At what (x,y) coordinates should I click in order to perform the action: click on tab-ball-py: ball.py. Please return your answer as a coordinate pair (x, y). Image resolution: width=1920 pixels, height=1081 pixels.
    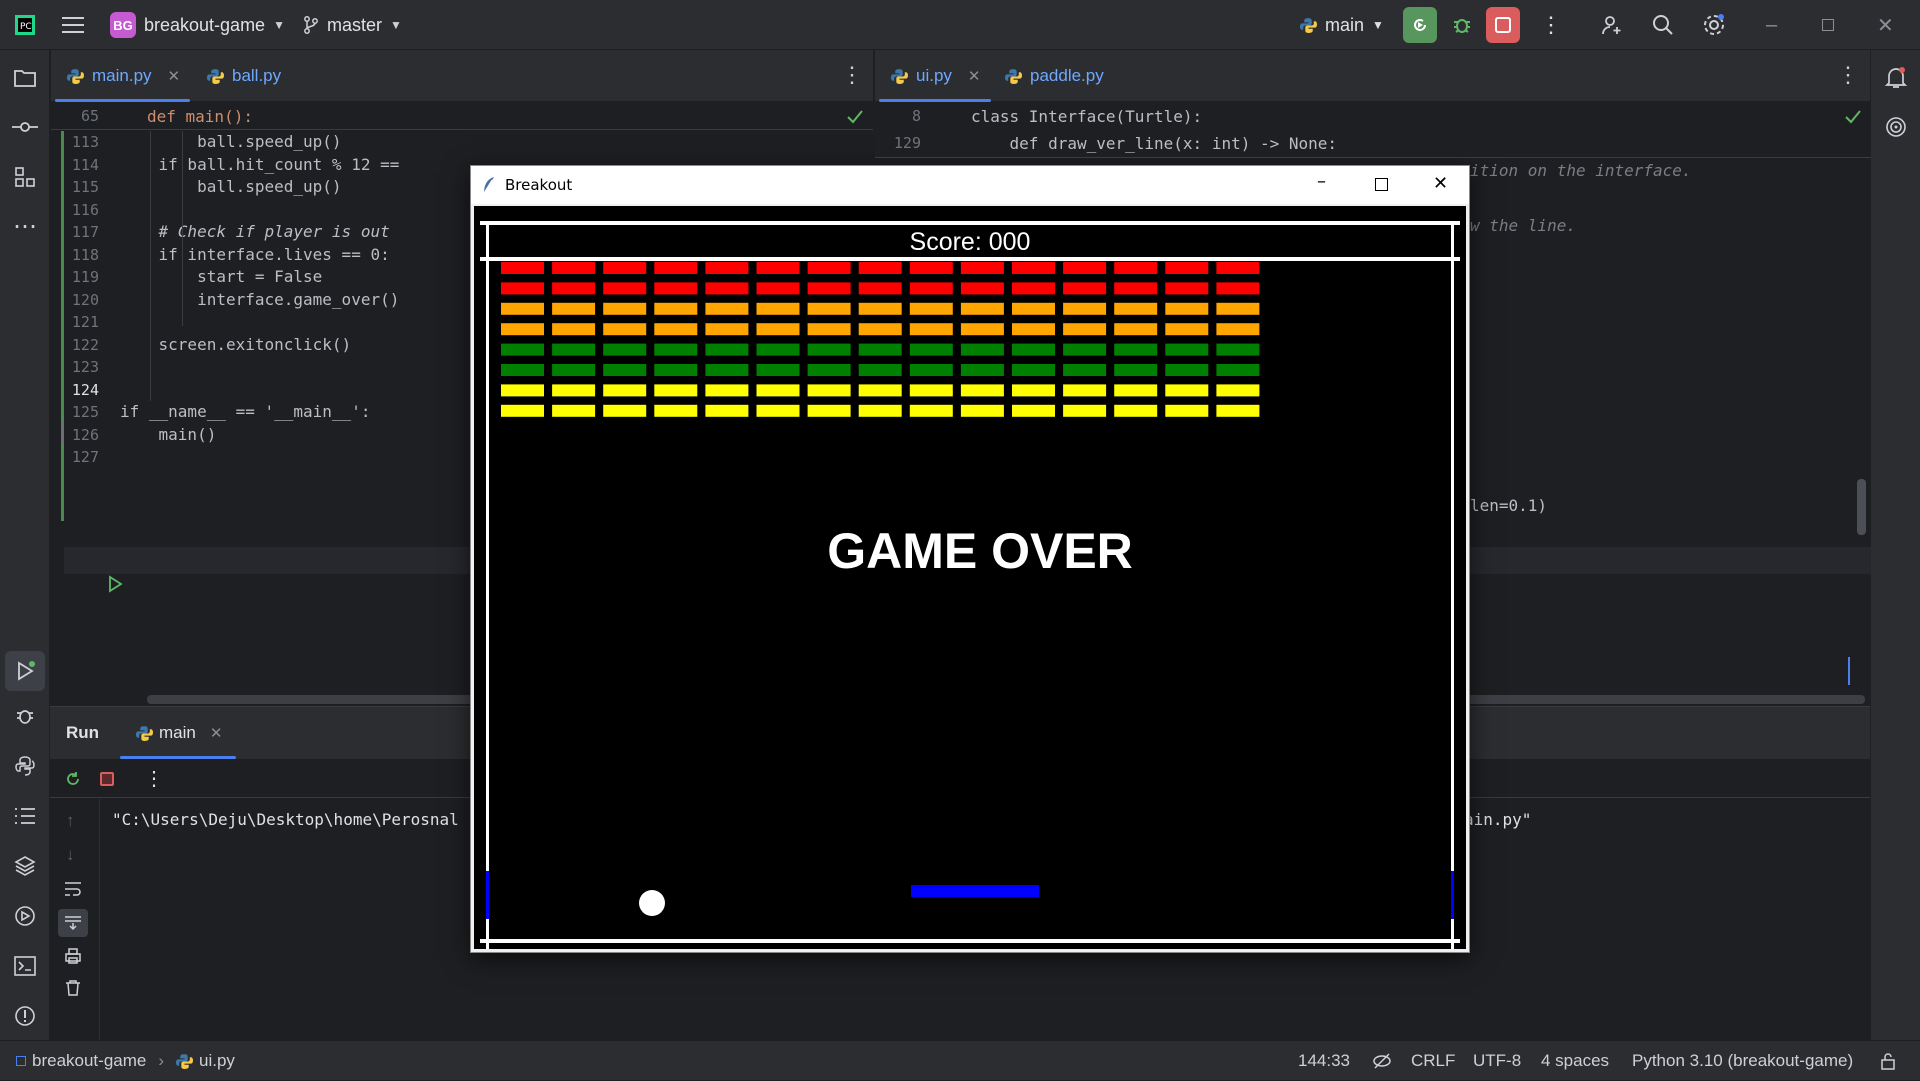
    Looking at the image, I should click on (244, 76).